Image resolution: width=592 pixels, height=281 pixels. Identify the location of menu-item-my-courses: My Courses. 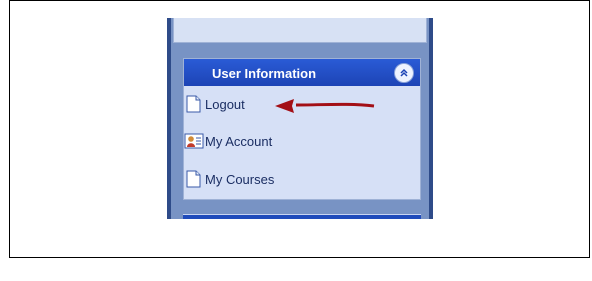
(229, 179).